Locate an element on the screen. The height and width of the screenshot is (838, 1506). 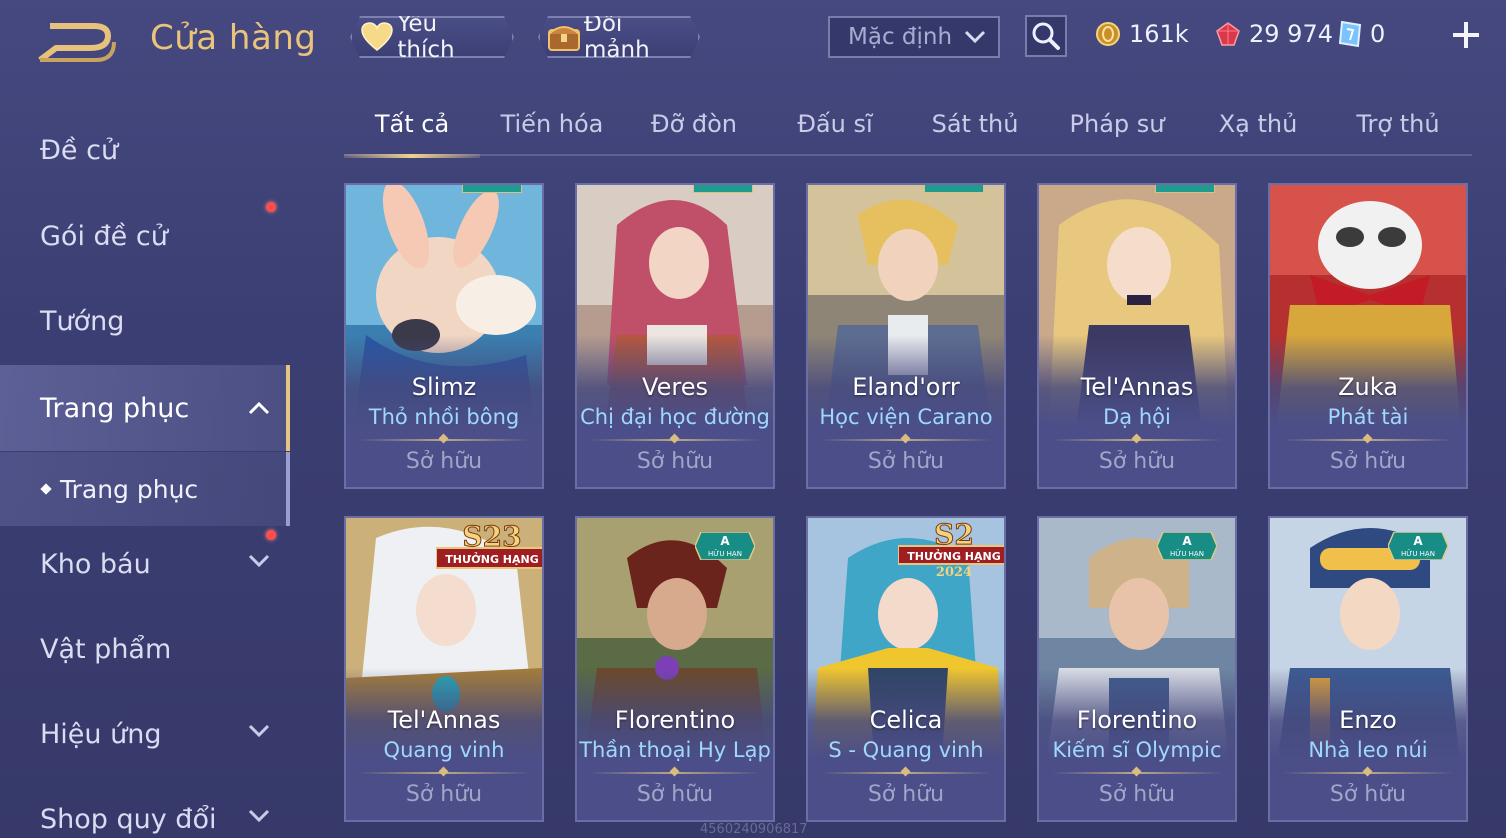
skin-name: Học viện Carano is located at coordinates (906, 417).